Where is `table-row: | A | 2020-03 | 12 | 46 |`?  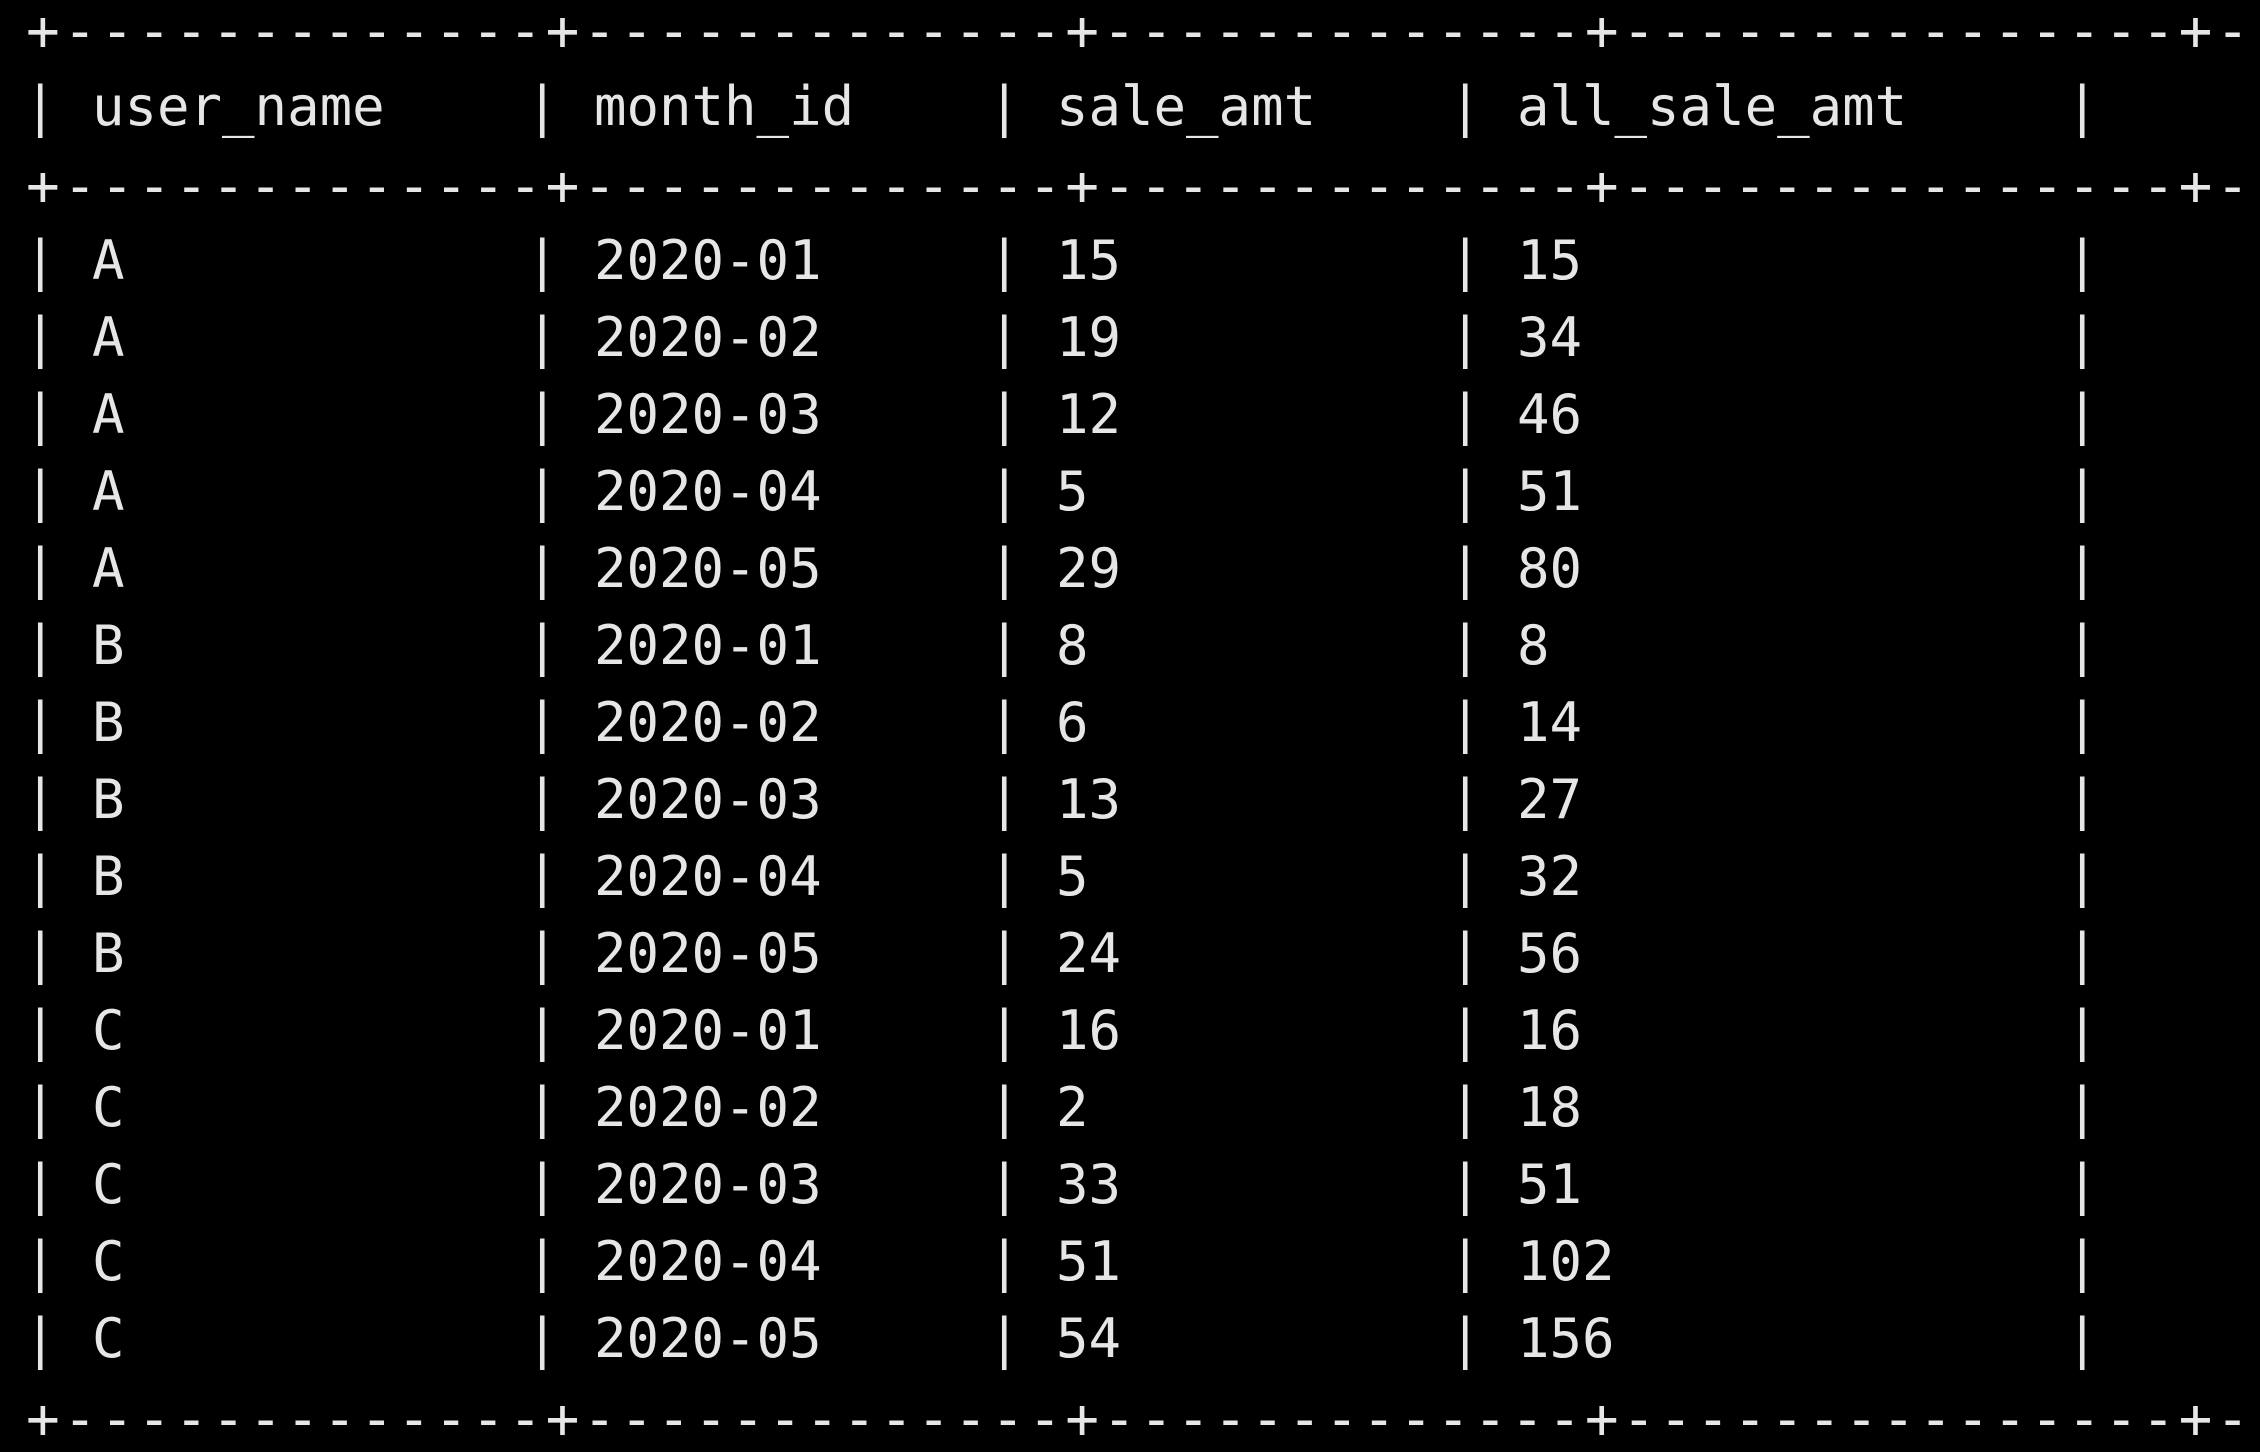
table-row: | A | 2020-03 | 12 | 46 | is located at coordinates (1130, 414).